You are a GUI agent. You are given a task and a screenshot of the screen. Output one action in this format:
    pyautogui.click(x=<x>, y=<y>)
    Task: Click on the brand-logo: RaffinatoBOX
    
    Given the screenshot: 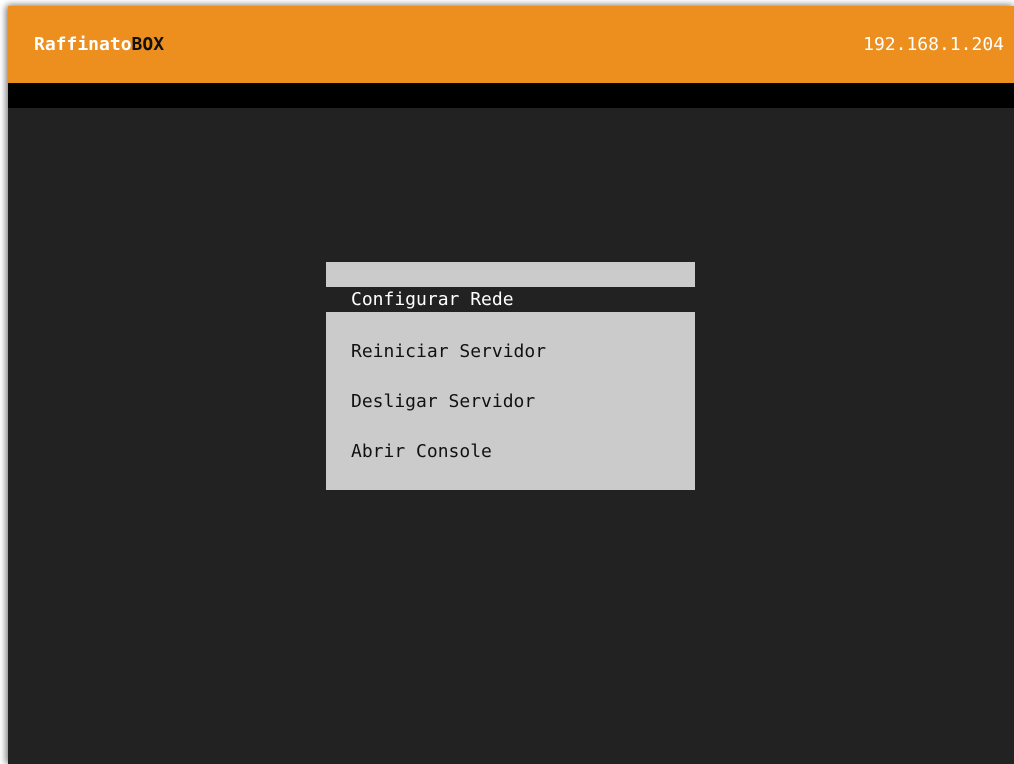 What is the action you would take?
    pyautogui.click(x=99, y=44)
    